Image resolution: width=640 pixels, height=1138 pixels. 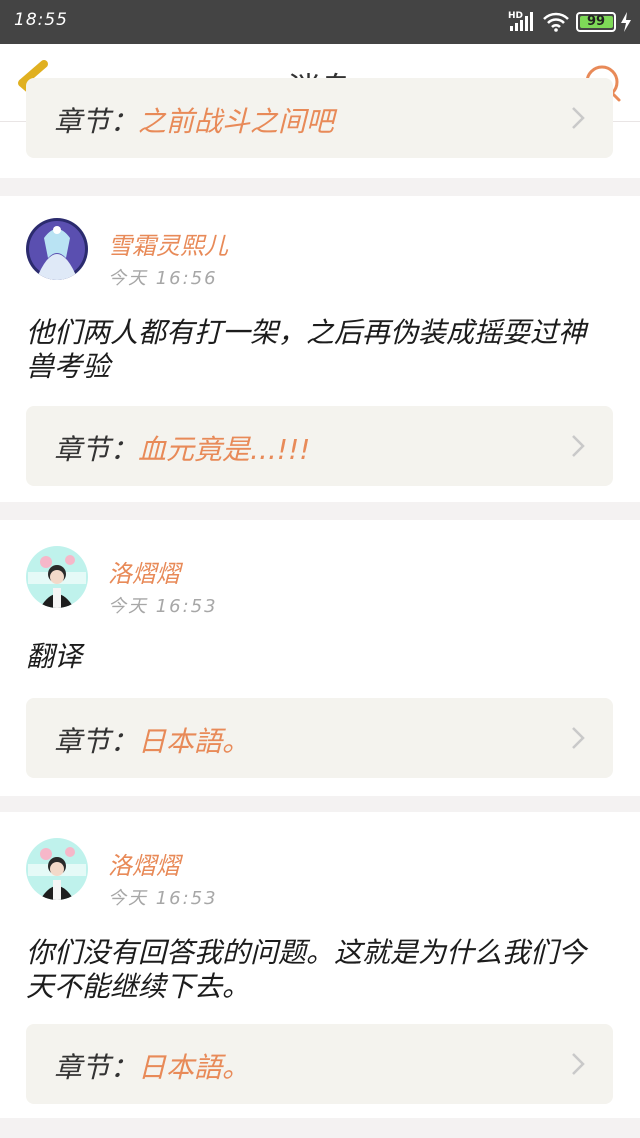 I want to click on chapter-title: 之前战斗之间吧, so click(x=236, y=121).